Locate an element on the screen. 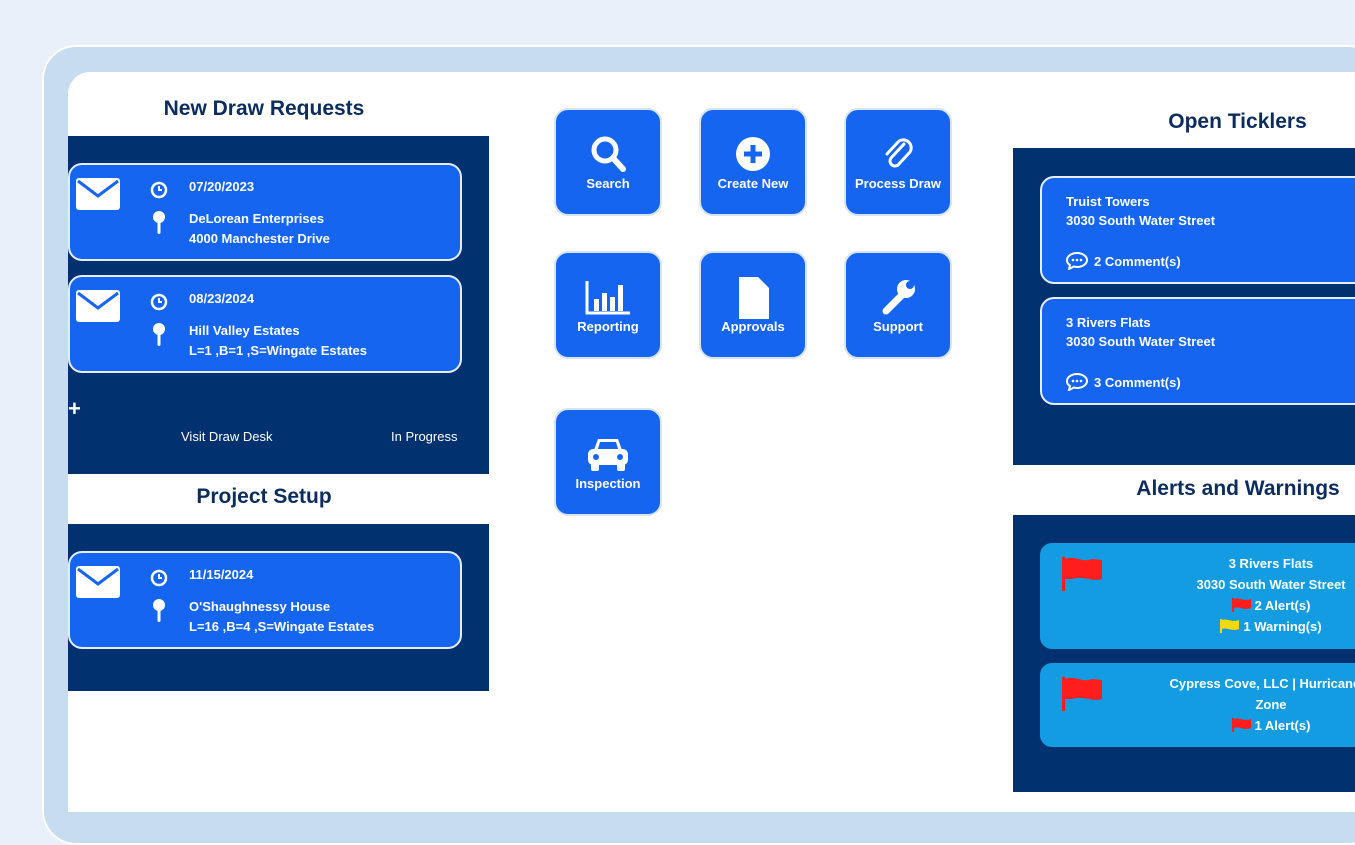 Image resolution: width=1355 pixels, height=845 pixels. alert-count: 1 Alert(s) is located at coordinates (1256, 725).